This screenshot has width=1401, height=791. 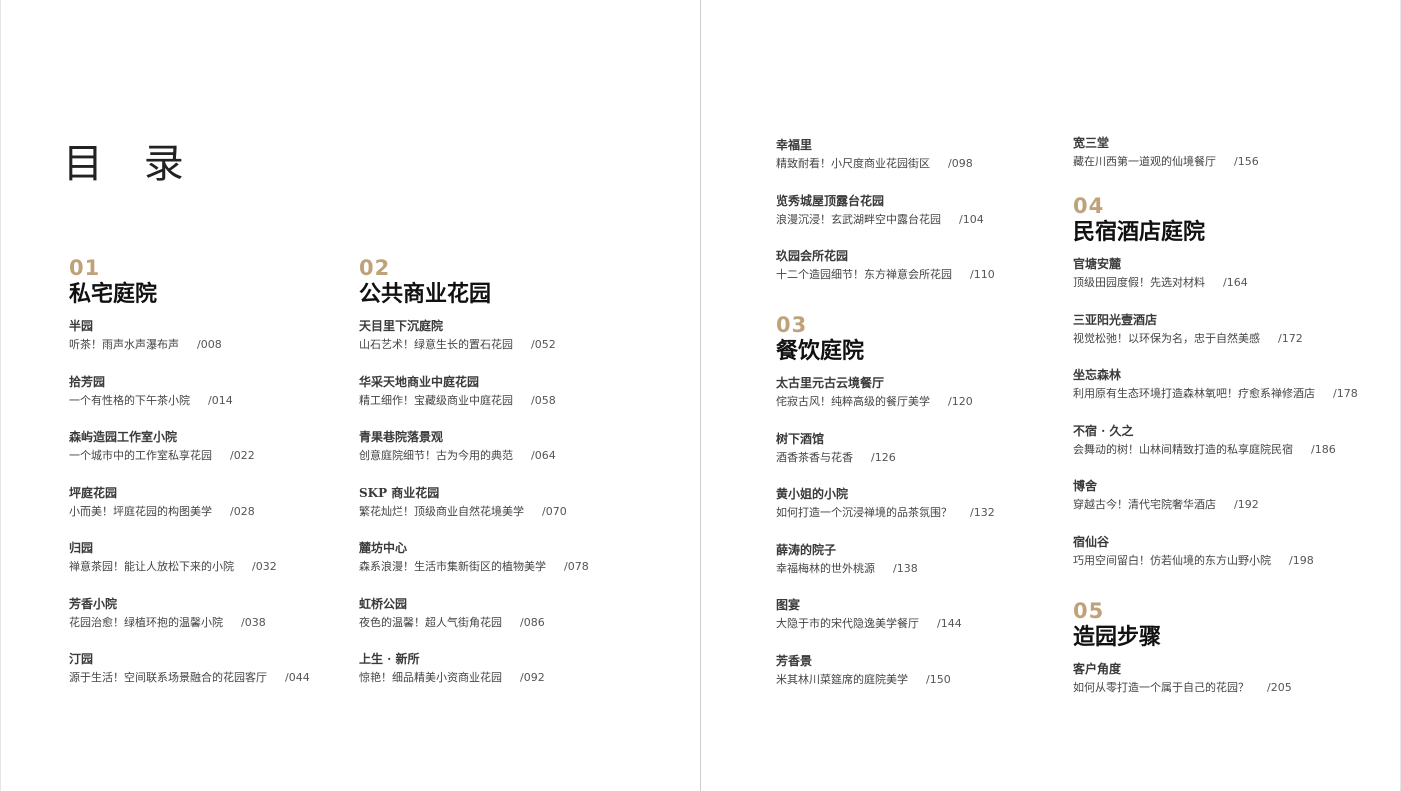 I want to click on entry-title: 半园, so click(x=81, y=326).